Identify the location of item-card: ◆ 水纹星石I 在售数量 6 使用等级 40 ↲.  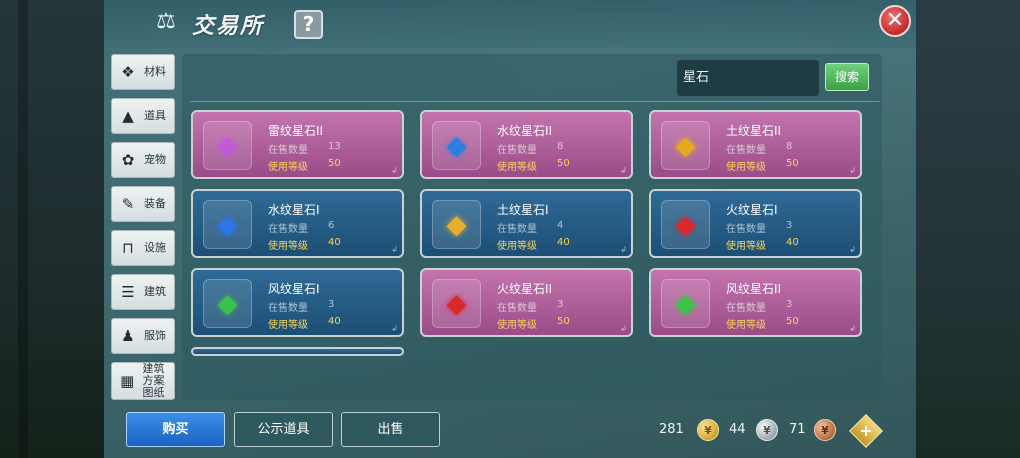
(297, 223).